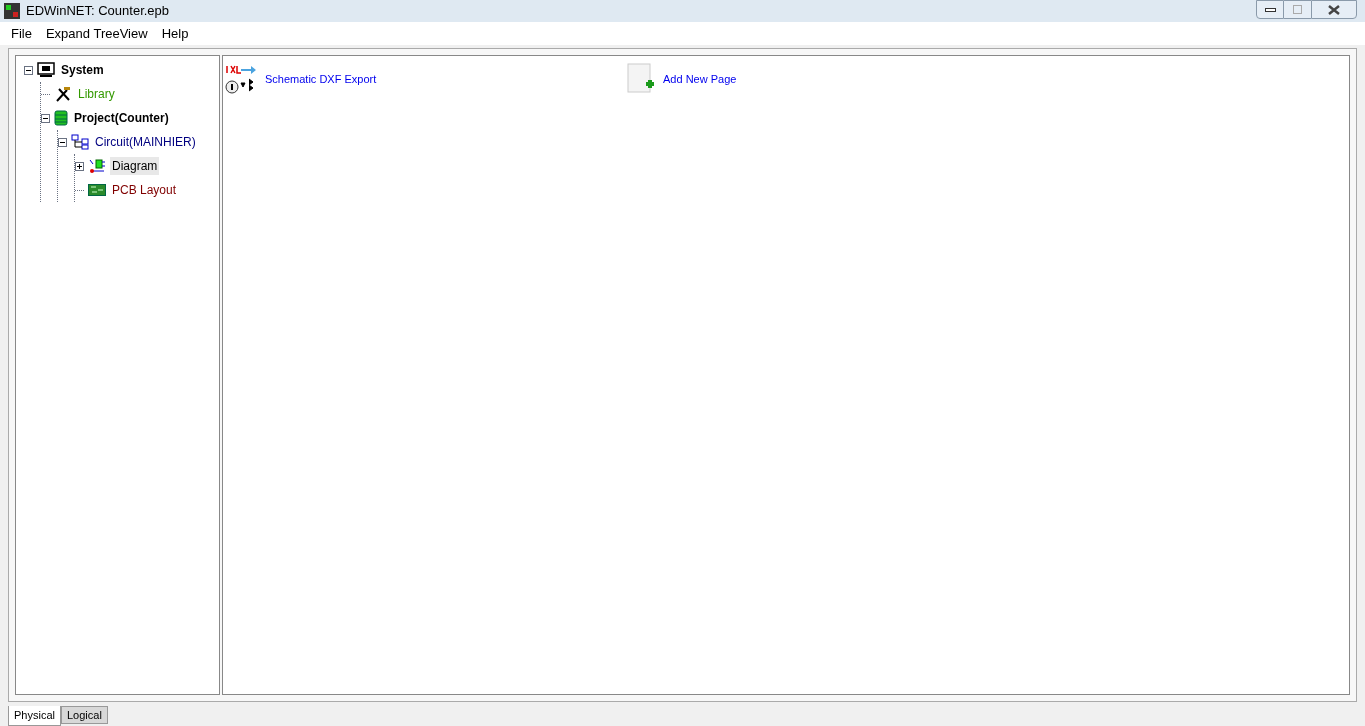 Image resolution: width=1365 pixels, height=726 pixels. I want to click on action-link: Add New Page, so click(700, 79).